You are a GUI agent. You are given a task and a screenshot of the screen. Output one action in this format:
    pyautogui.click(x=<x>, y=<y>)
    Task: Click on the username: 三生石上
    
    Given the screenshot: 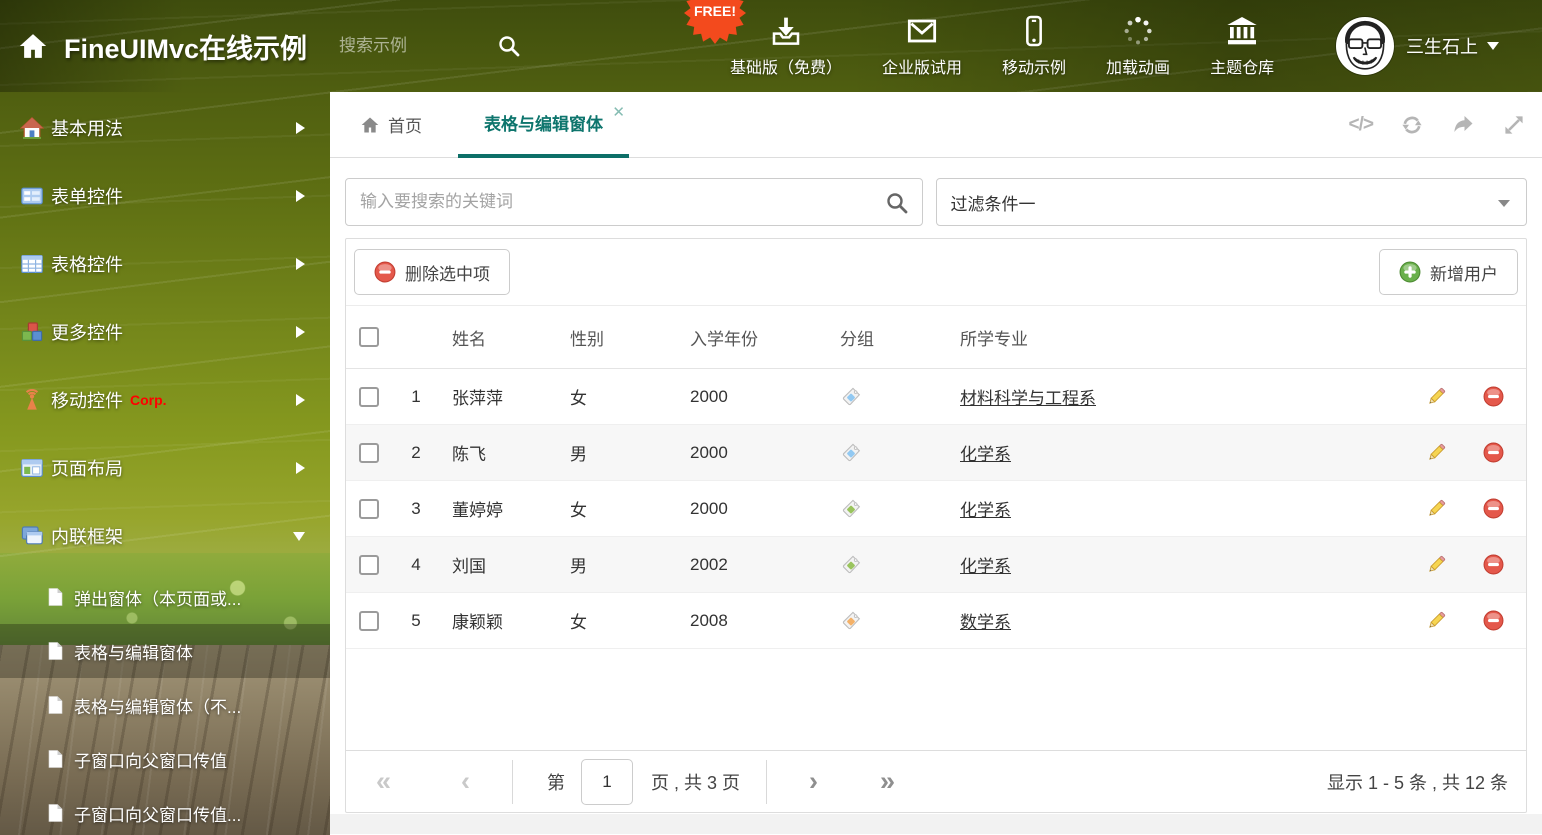 What is the action you would take?
    pyautogui.click(x=1442, y=46)
    